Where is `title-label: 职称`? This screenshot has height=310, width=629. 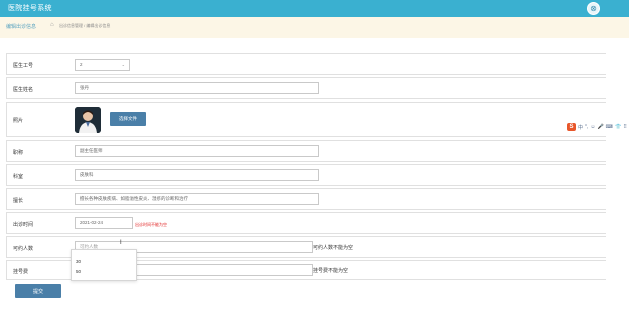
title-label: 职称 is located at coordinates (18, 153).